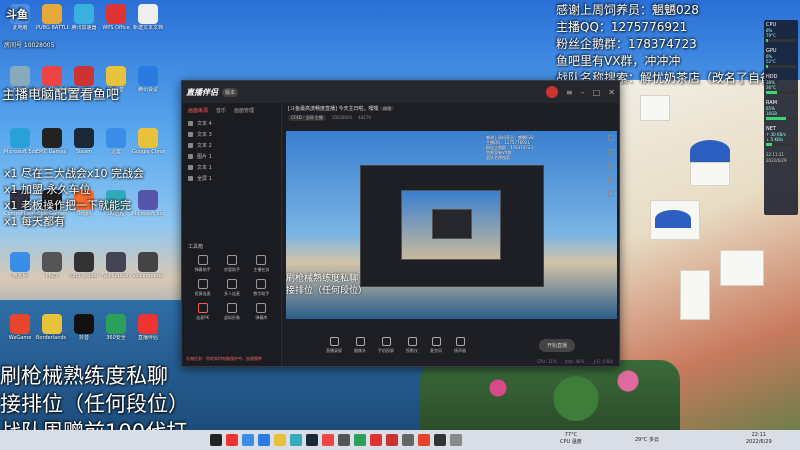 The width and height of the screenshot is (800, 450). I want to click on desktop-icon: WeGame, so click(20, 327).